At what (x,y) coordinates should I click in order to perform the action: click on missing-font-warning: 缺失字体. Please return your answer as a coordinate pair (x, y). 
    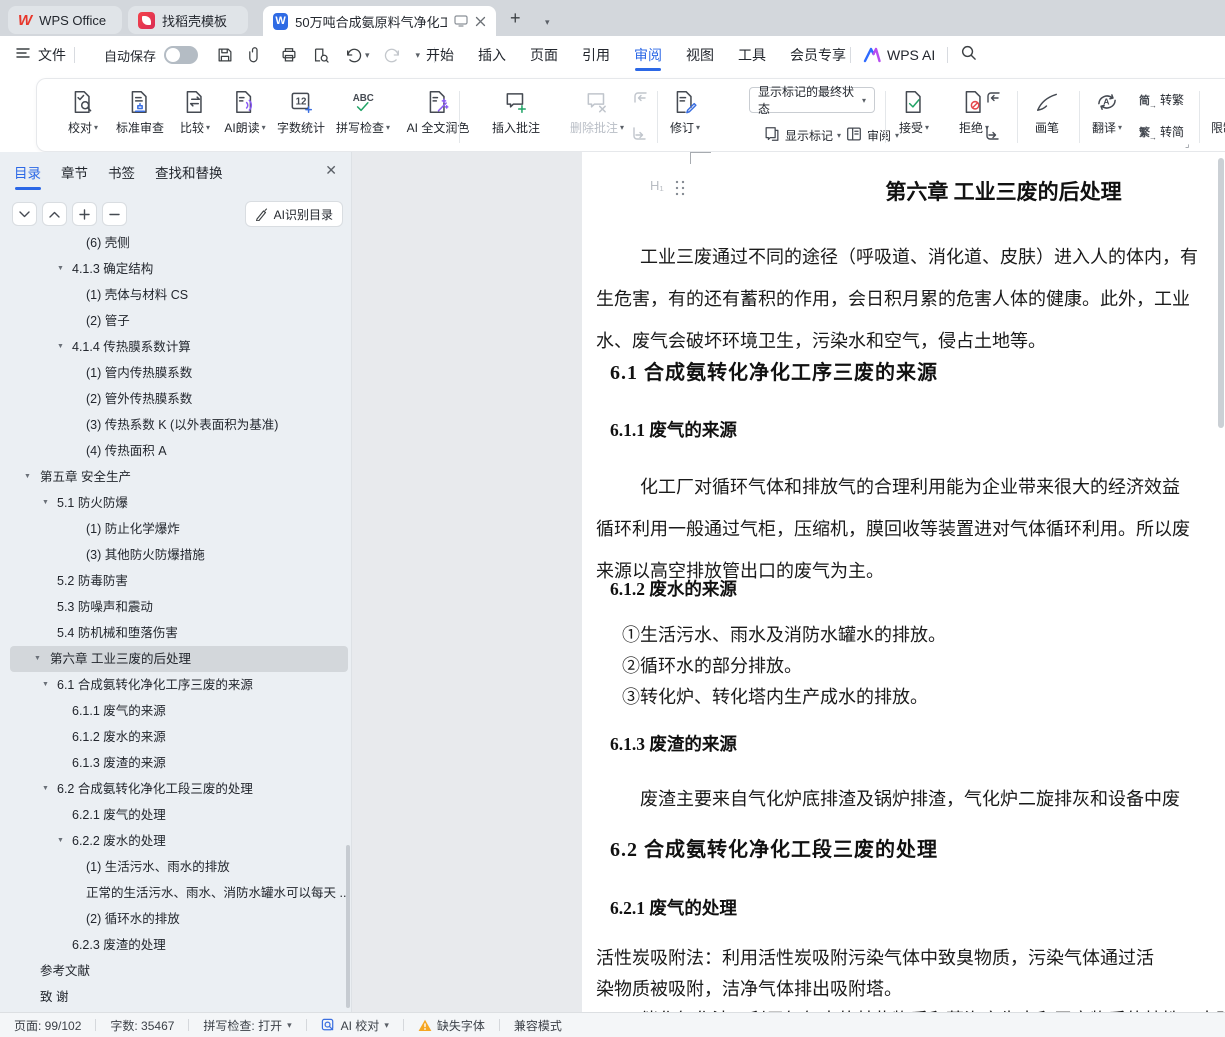
    Looking at the image, I should click on (451, 1025).